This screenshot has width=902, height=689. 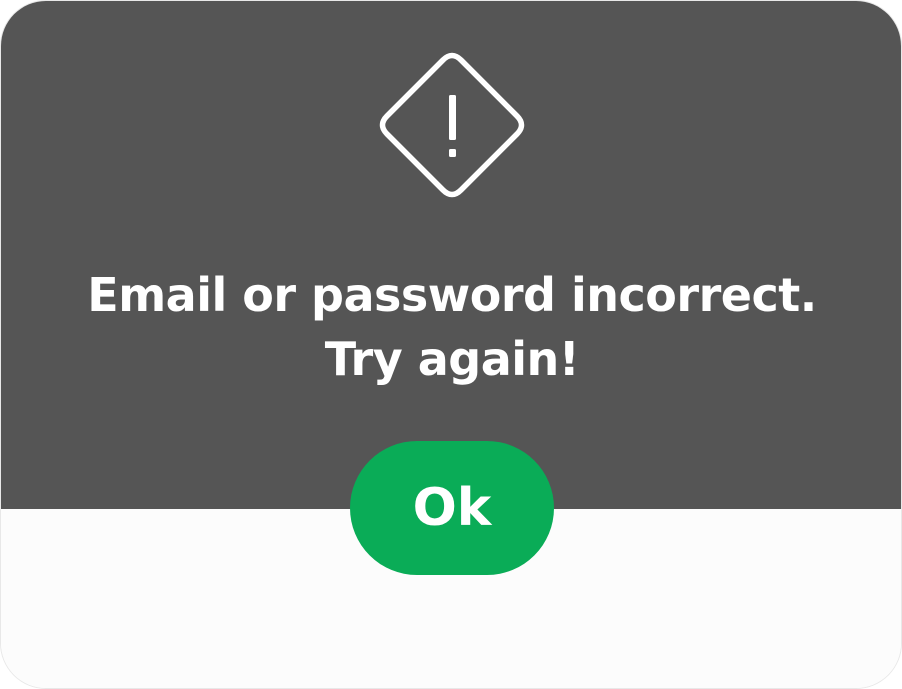 I want to click on error-message-line-1: Email or password incorrect., so click(x=452, y=295).